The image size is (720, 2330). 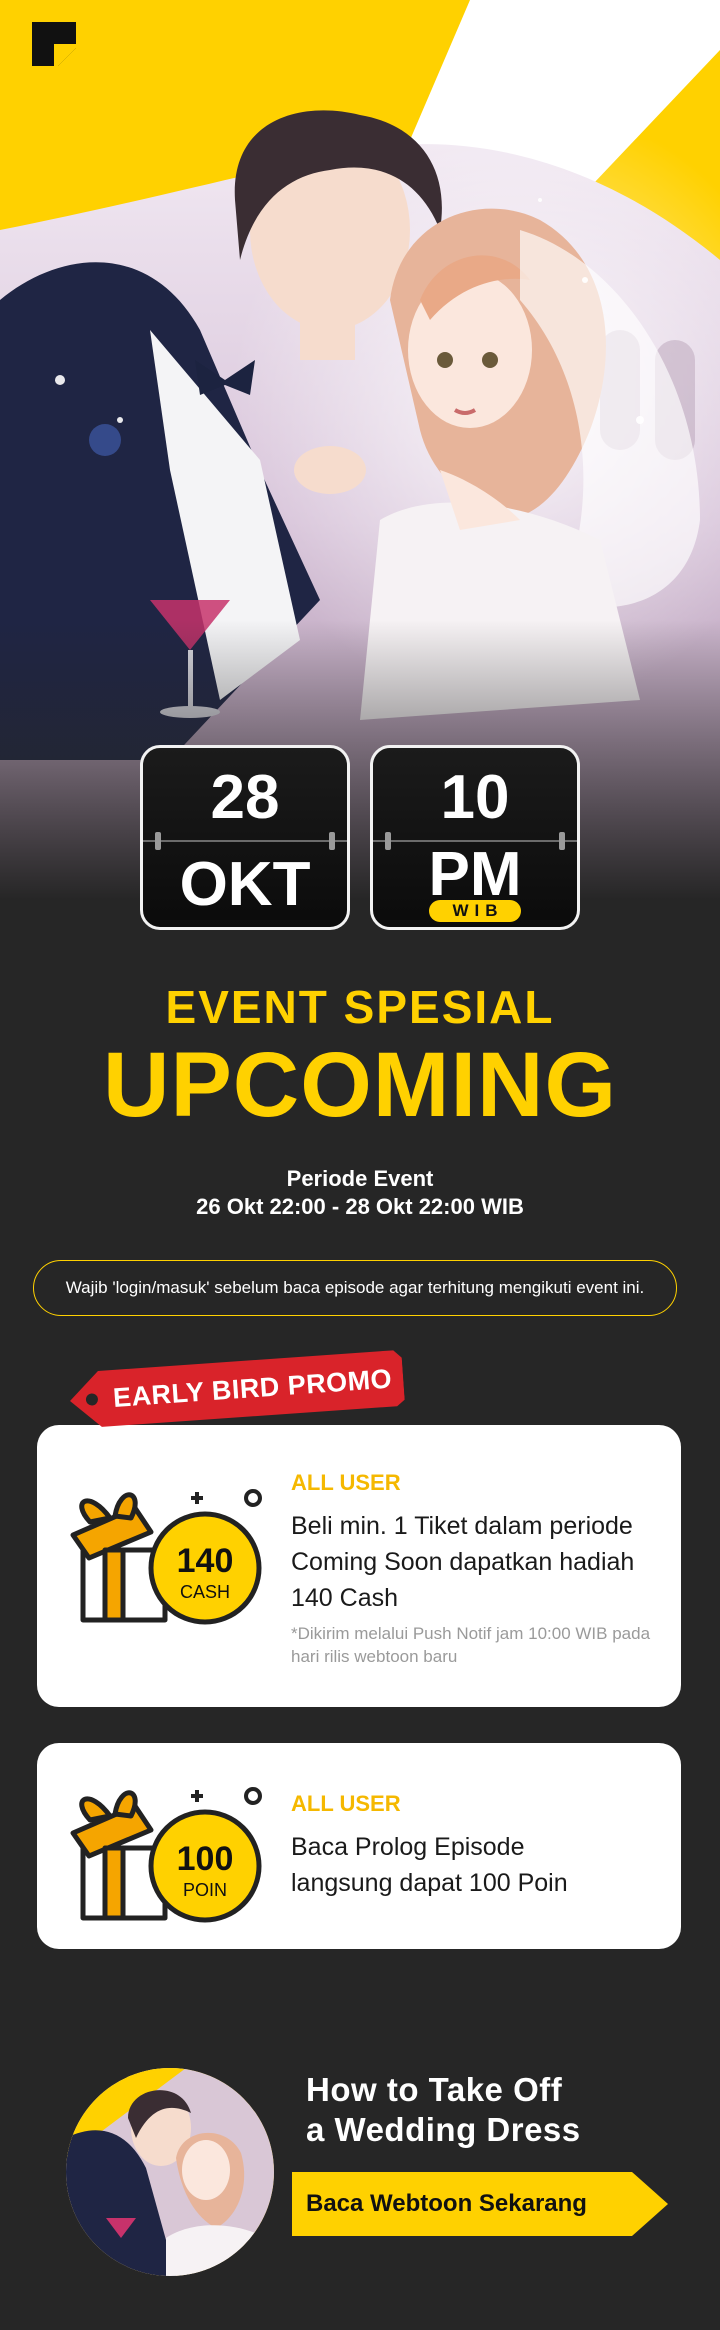 What do you see at coordinates (360, 1085) in the screenshot?
I see `event-headline: UPCOMING` at bounding box center [360, 1085].